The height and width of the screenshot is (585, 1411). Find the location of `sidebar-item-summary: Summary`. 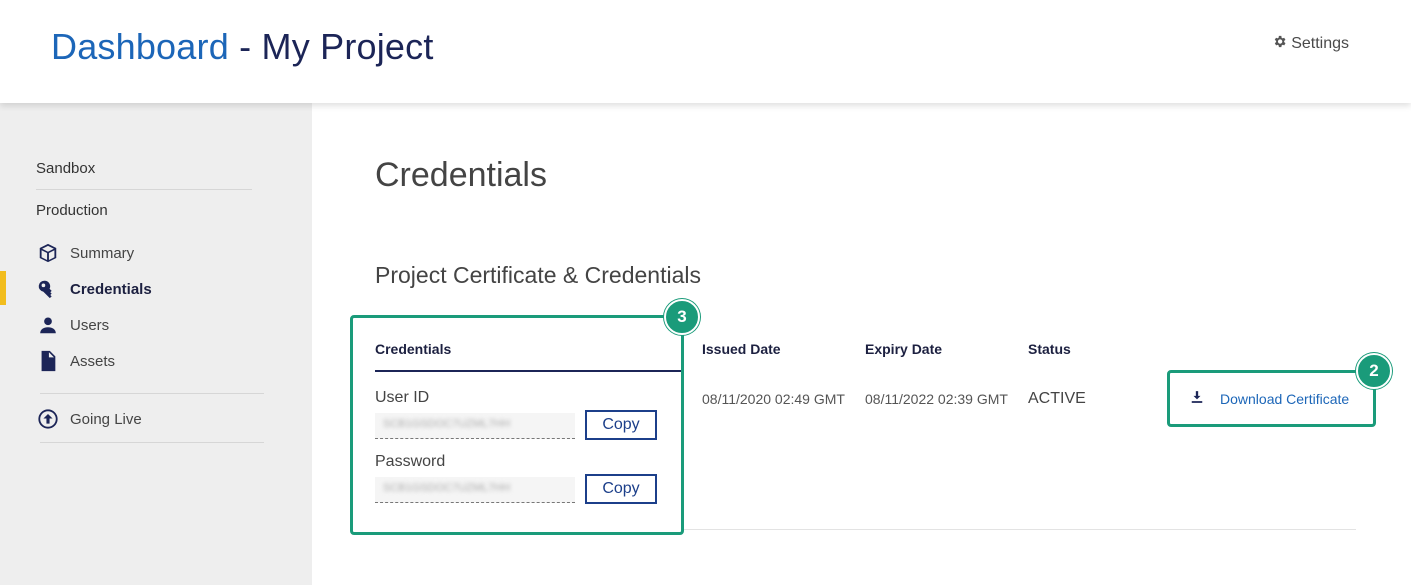

sidebar-item-summary: Summary is located at coordinates (85, 253).